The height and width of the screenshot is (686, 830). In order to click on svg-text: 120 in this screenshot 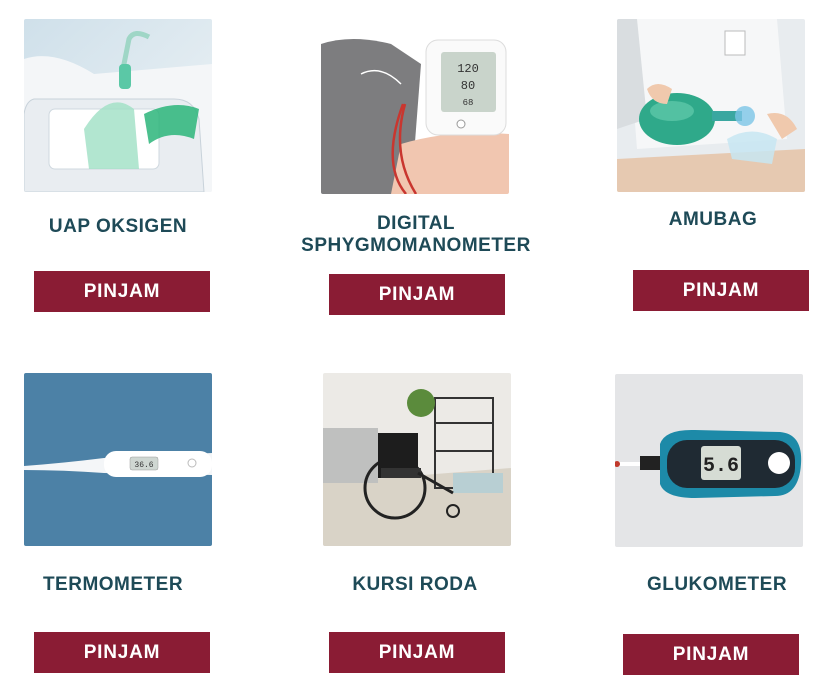, I will do `click(468, 69)`.